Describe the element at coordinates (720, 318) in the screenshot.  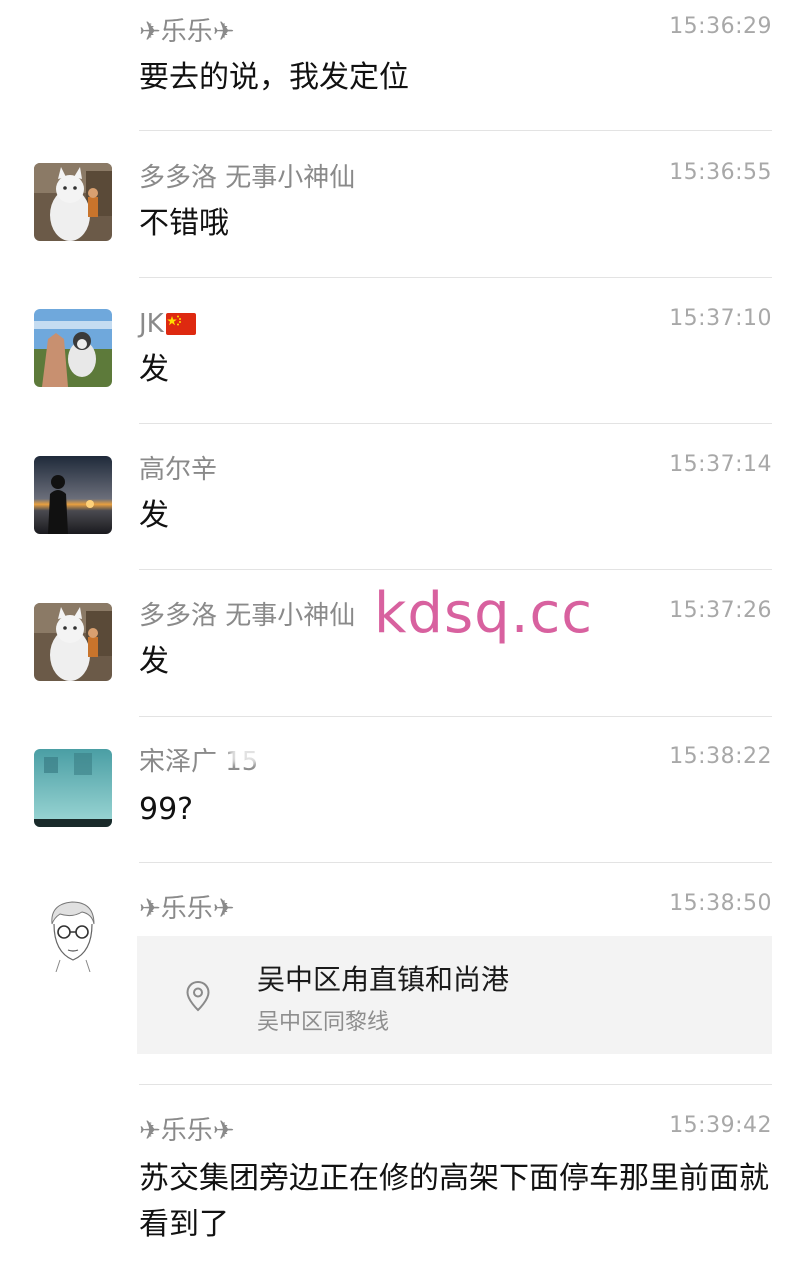
I see `message-time: 15:37:10` at that location.